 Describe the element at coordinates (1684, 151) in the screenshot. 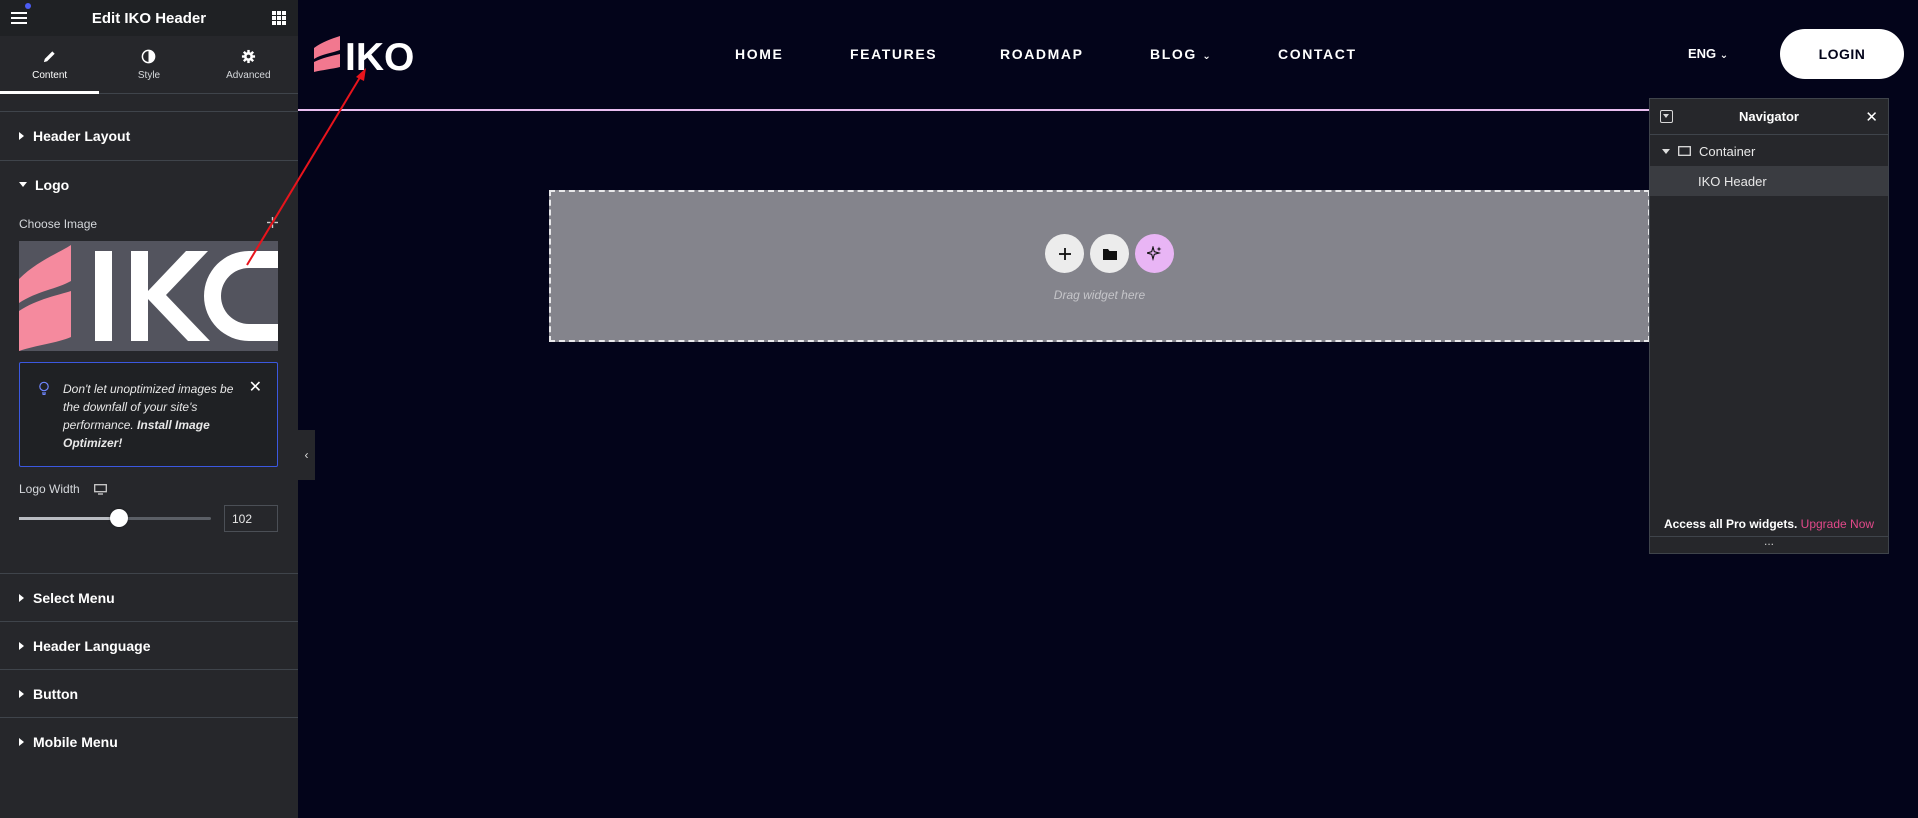

I see `container-icon` at that location.